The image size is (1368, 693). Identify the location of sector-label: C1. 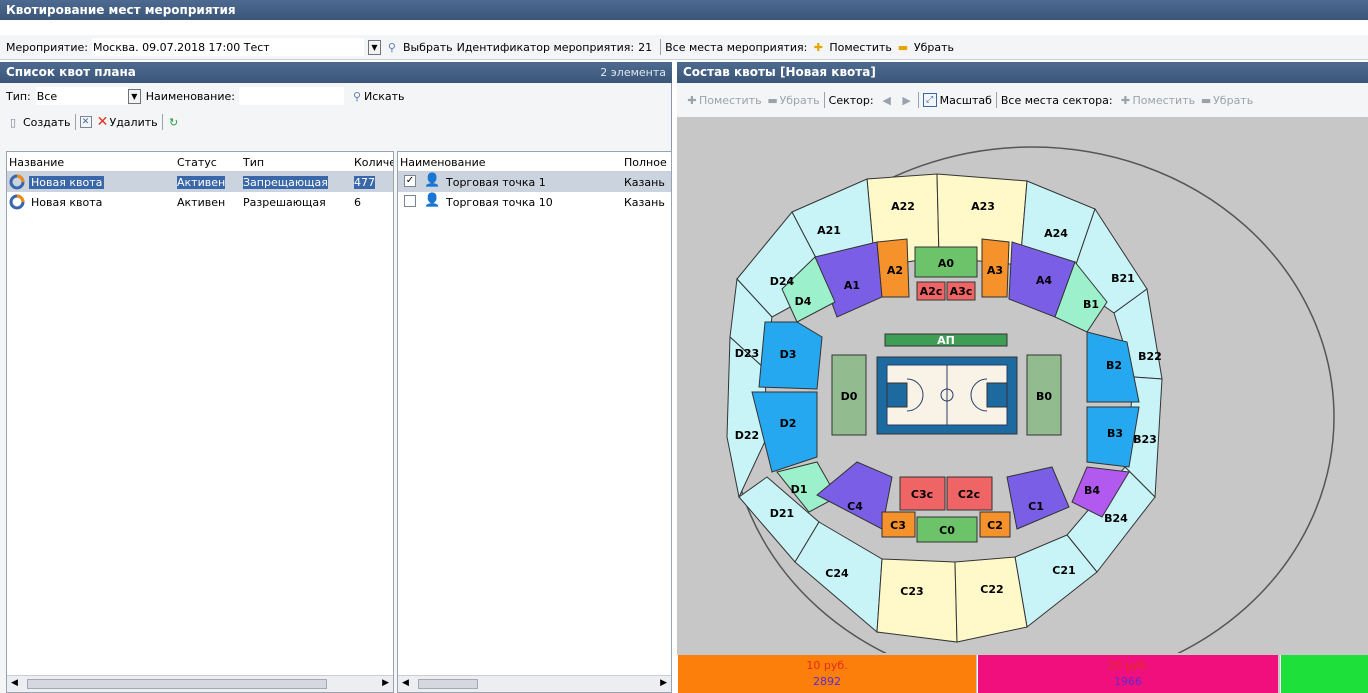
(1036, 506).